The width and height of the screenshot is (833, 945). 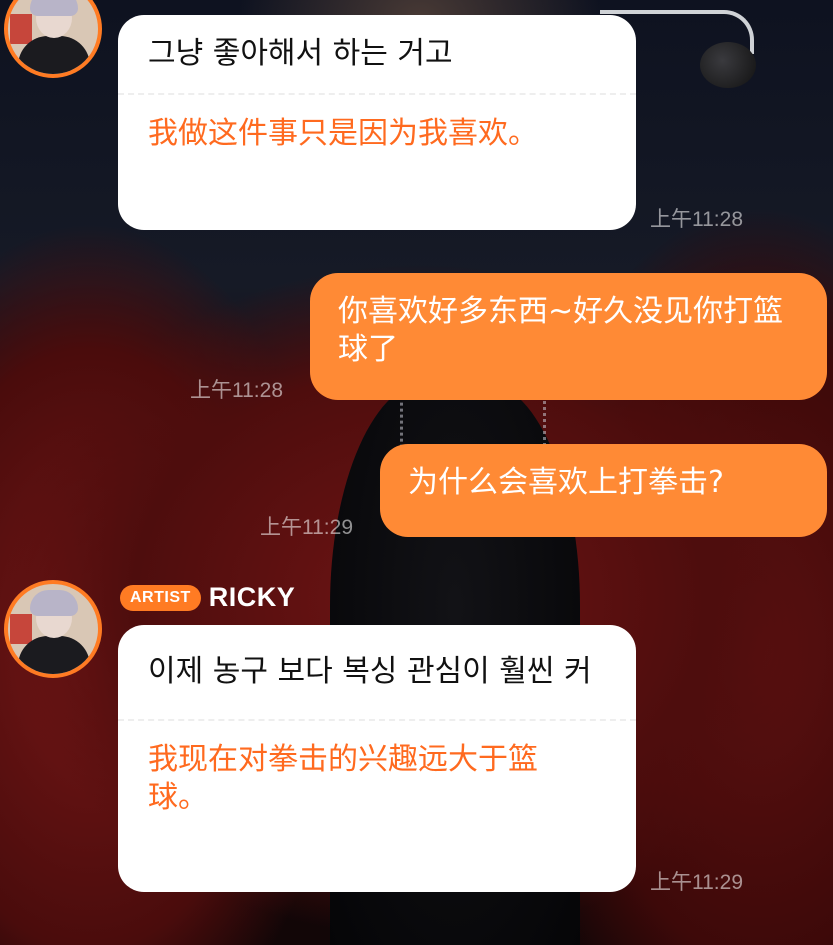 What do you see at coordinates (343, 778) in the screenshot?
I see `message-translation-text: 我现在对拳击的兴趣远大于篮球。` at bounding box center [343, 778].